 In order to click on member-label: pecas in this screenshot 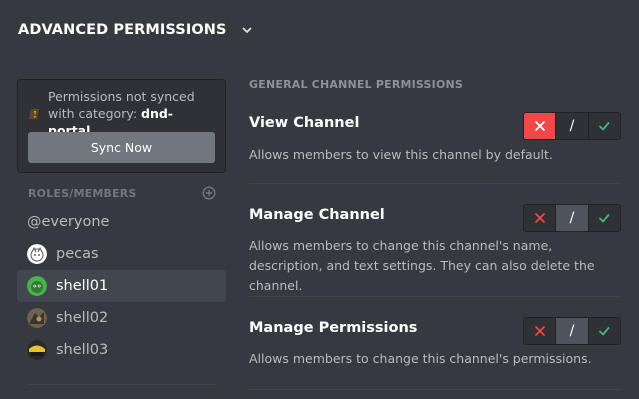, I will do `click(77, 254)`.